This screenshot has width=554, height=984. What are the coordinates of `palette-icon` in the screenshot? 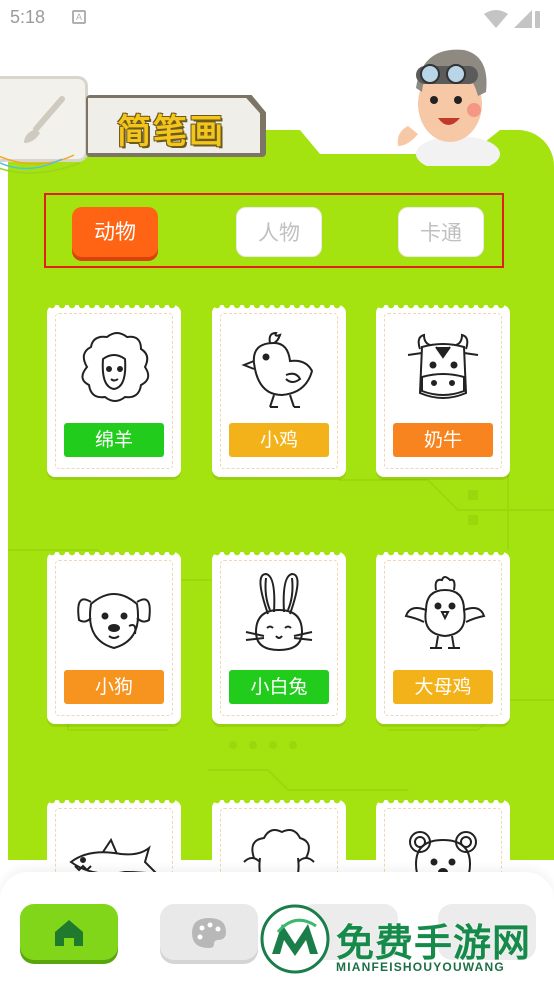 It's located at (209, 933).